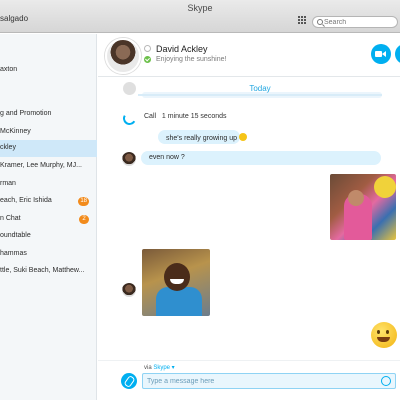 Image resolution: width=400 pixels, height=400 pixels. I want to click on attach-file-button, so click(129, 381).